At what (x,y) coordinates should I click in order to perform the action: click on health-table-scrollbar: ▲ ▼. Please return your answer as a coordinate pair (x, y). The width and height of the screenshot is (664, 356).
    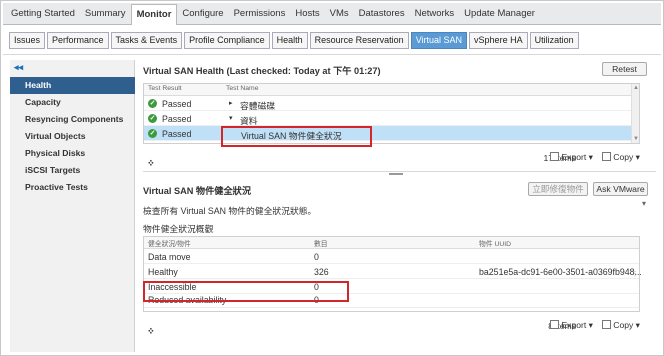
    Looking at the image, I should click on (635, 113).